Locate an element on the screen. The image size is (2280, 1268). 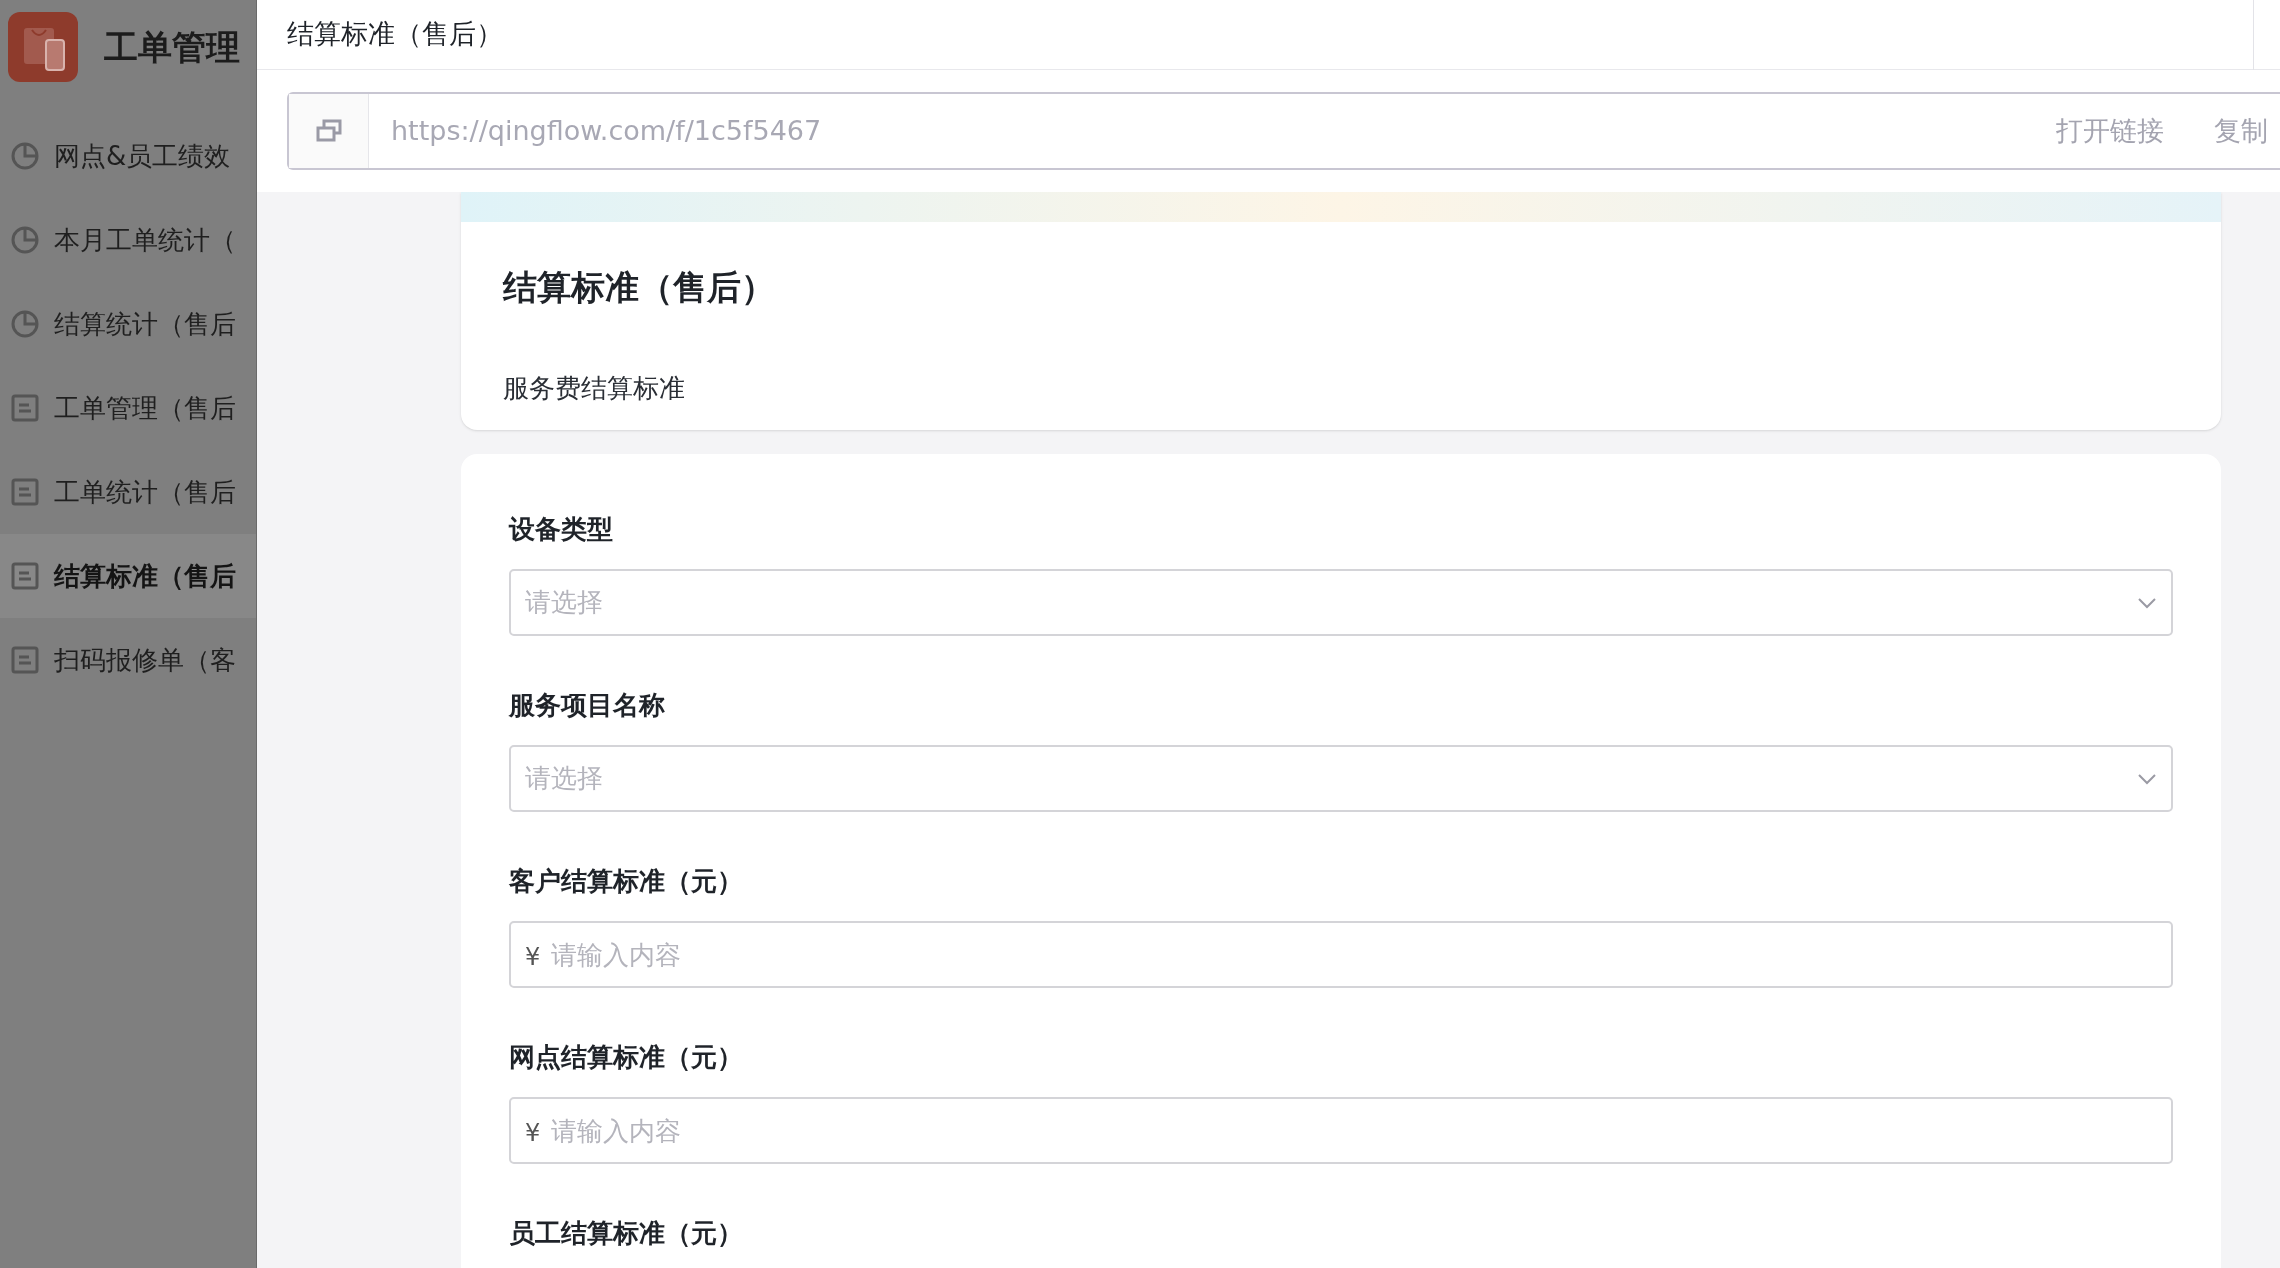
field-label: 员工结算标准（元） is located at coordinates (626, 1233).